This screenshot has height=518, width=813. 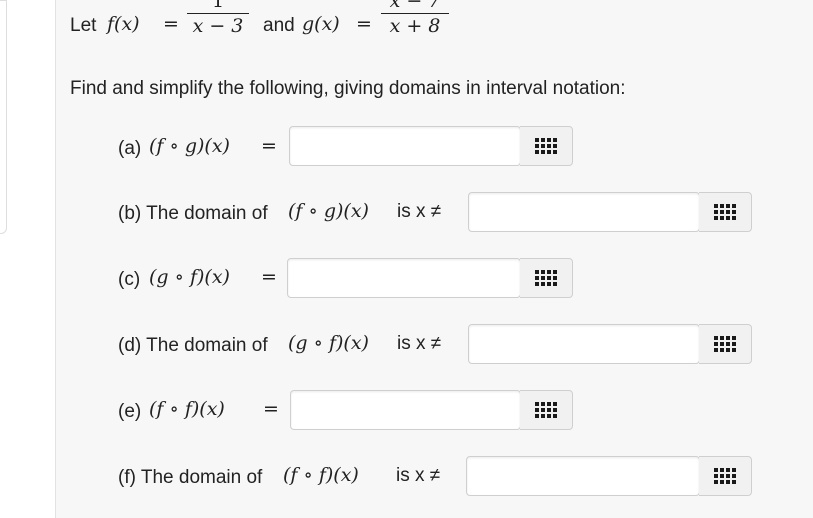 What do you see at coordinates (218, 6) in the screenshot?
I see `f-numerator: 1` at bounding box center [218, 6].